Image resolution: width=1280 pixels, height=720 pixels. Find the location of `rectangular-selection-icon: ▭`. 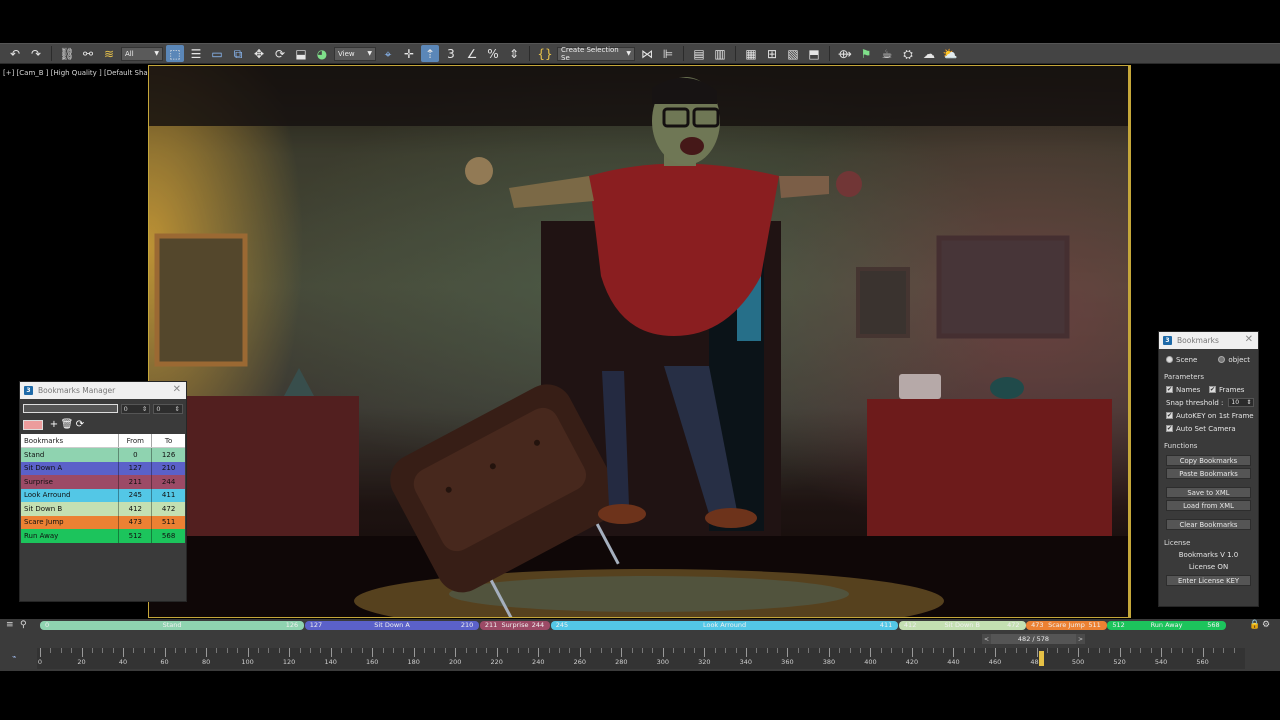

rectangular-selection-icon: ▭ is located at coordinates (217, 53).